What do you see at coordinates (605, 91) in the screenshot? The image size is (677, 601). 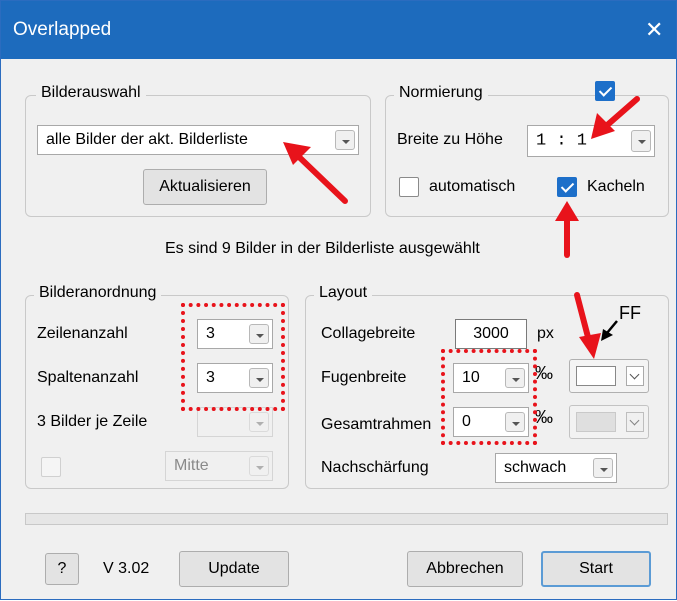 I see `normierung-enable-checkbox` at bounding box center [605, 91].